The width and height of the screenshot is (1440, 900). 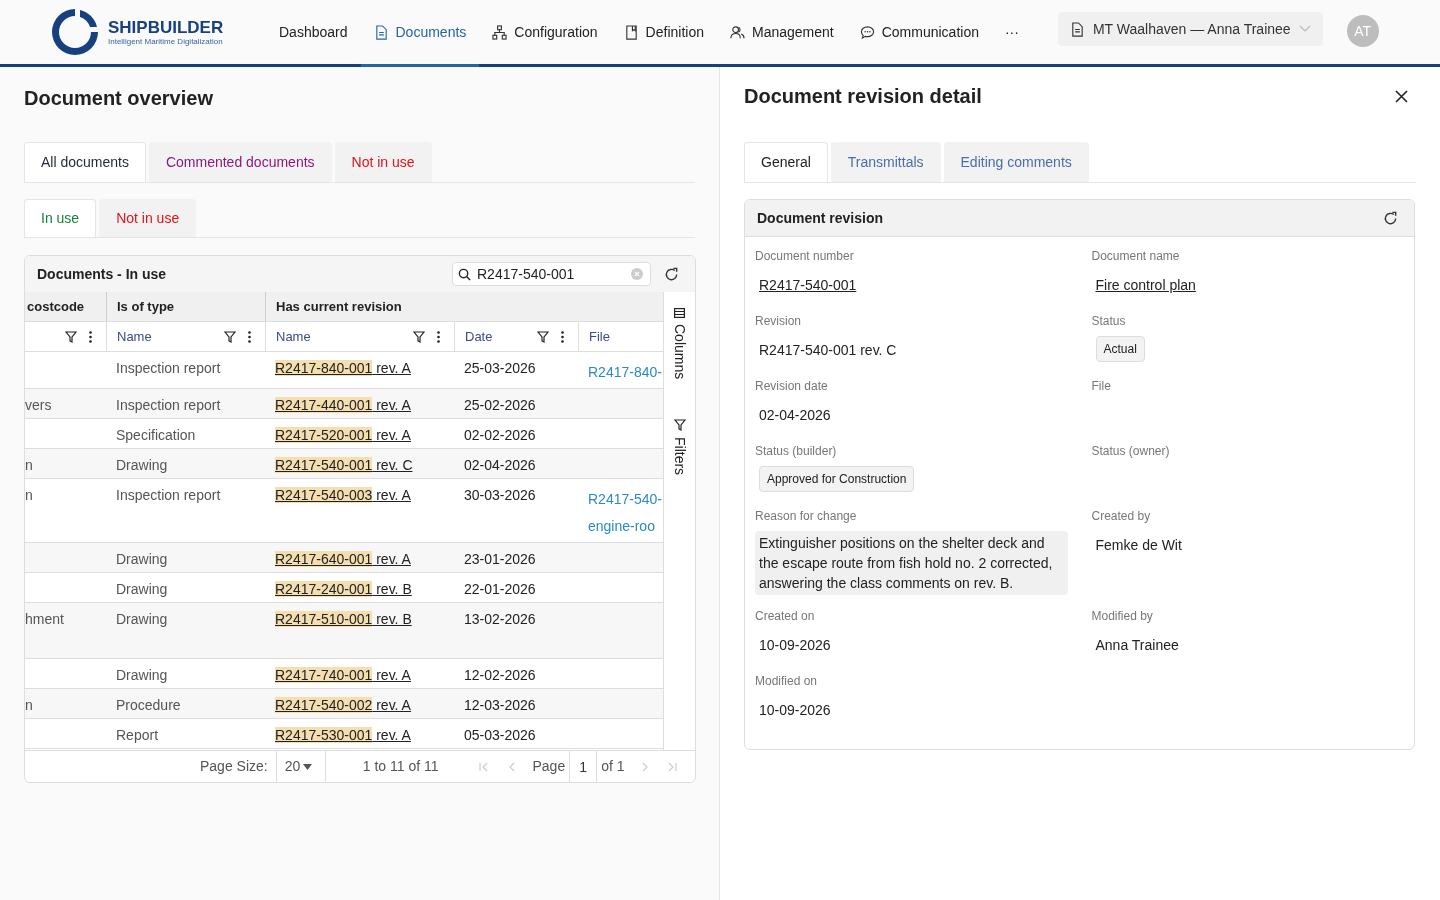 What do you see at coordinates (551, 274) in the screenshot?
I see `search-field: R2417-540-001` at bounding box center [551, 274].